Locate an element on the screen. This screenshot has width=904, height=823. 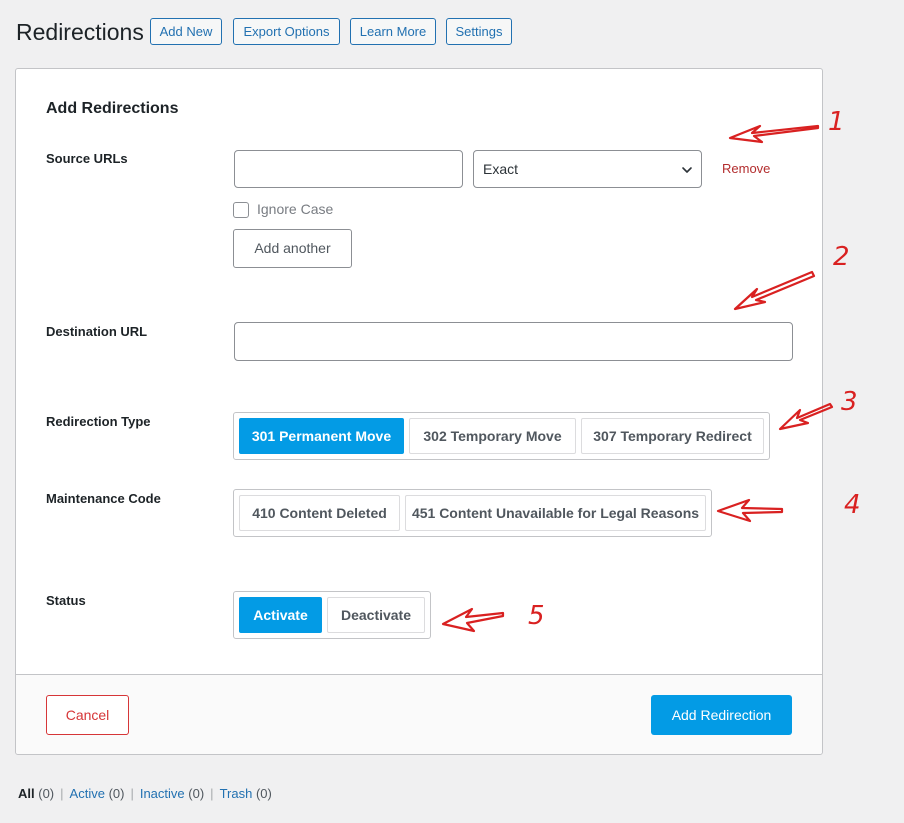
source-urls-label: Source URLs is located at coordinates (87, 158).